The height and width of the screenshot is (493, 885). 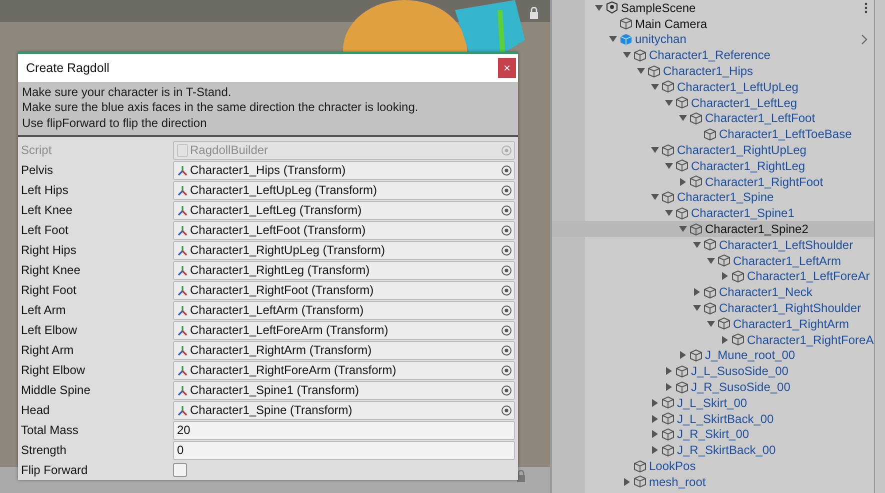 I want to click on hierarchy-item: J_L_Skirt_00, so click(x=713, y=402).